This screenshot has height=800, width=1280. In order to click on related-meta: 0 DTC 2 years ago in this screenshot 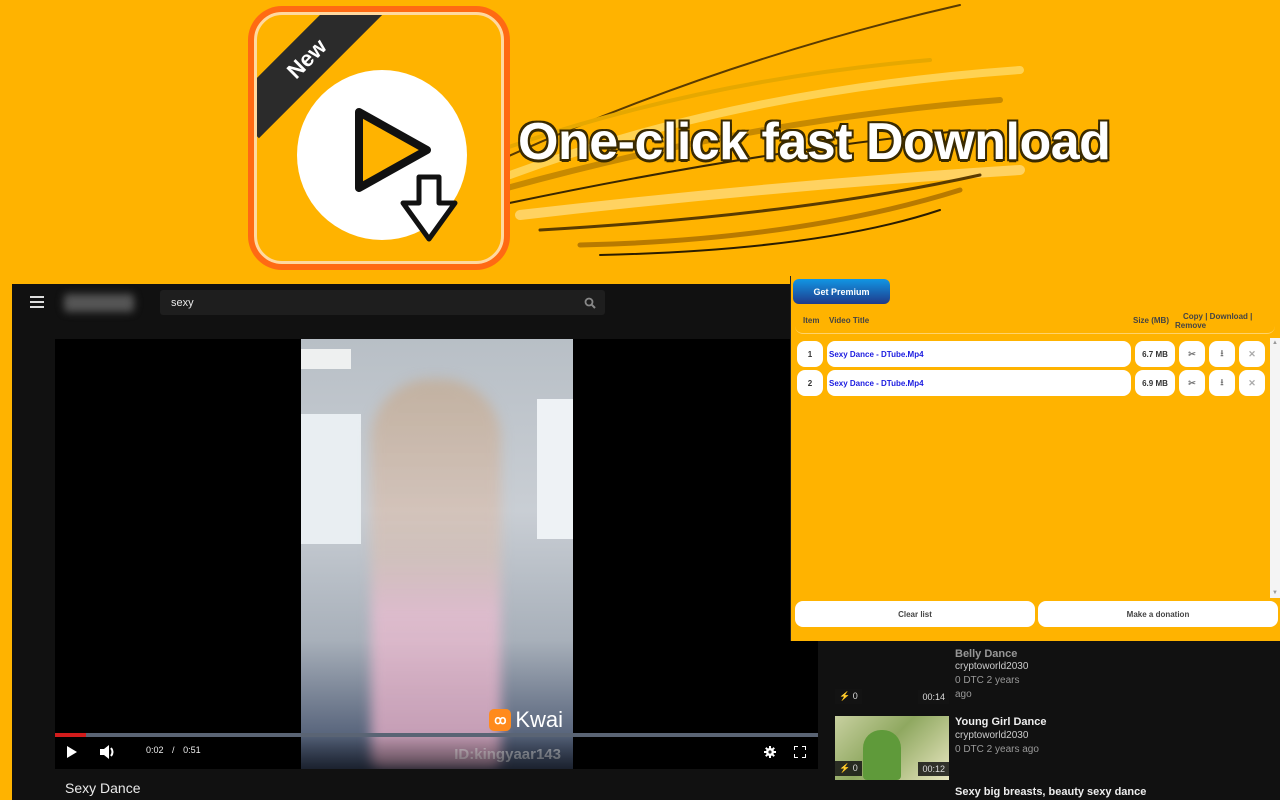, I will do `click(997, 749)`.